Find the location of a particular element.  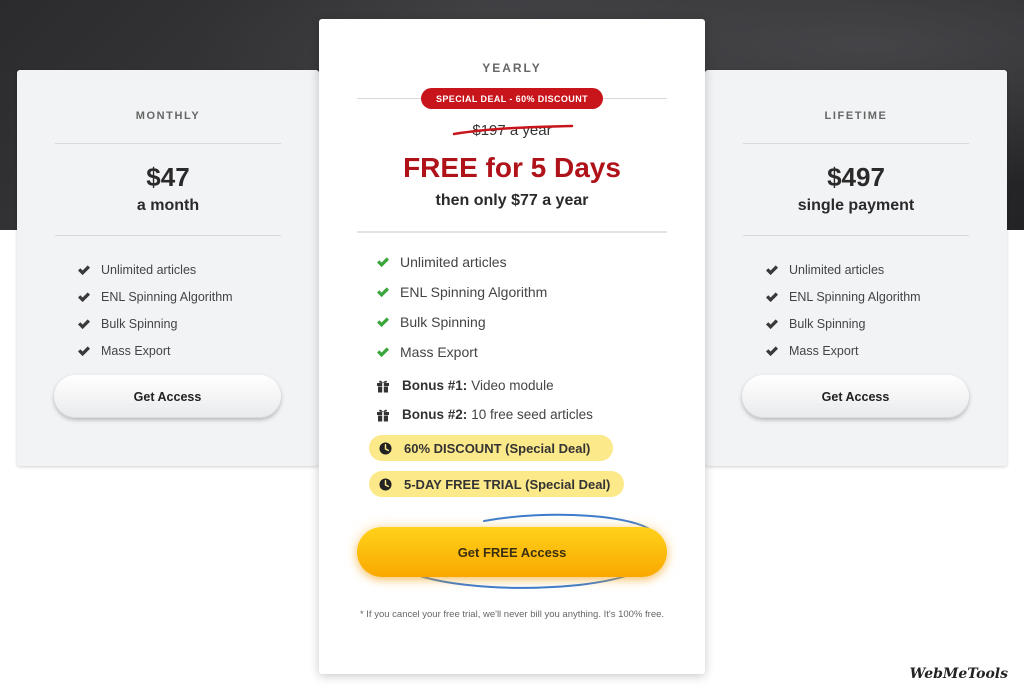

bonus-text: 10 free seed articles is located at coordinates (532, 414).